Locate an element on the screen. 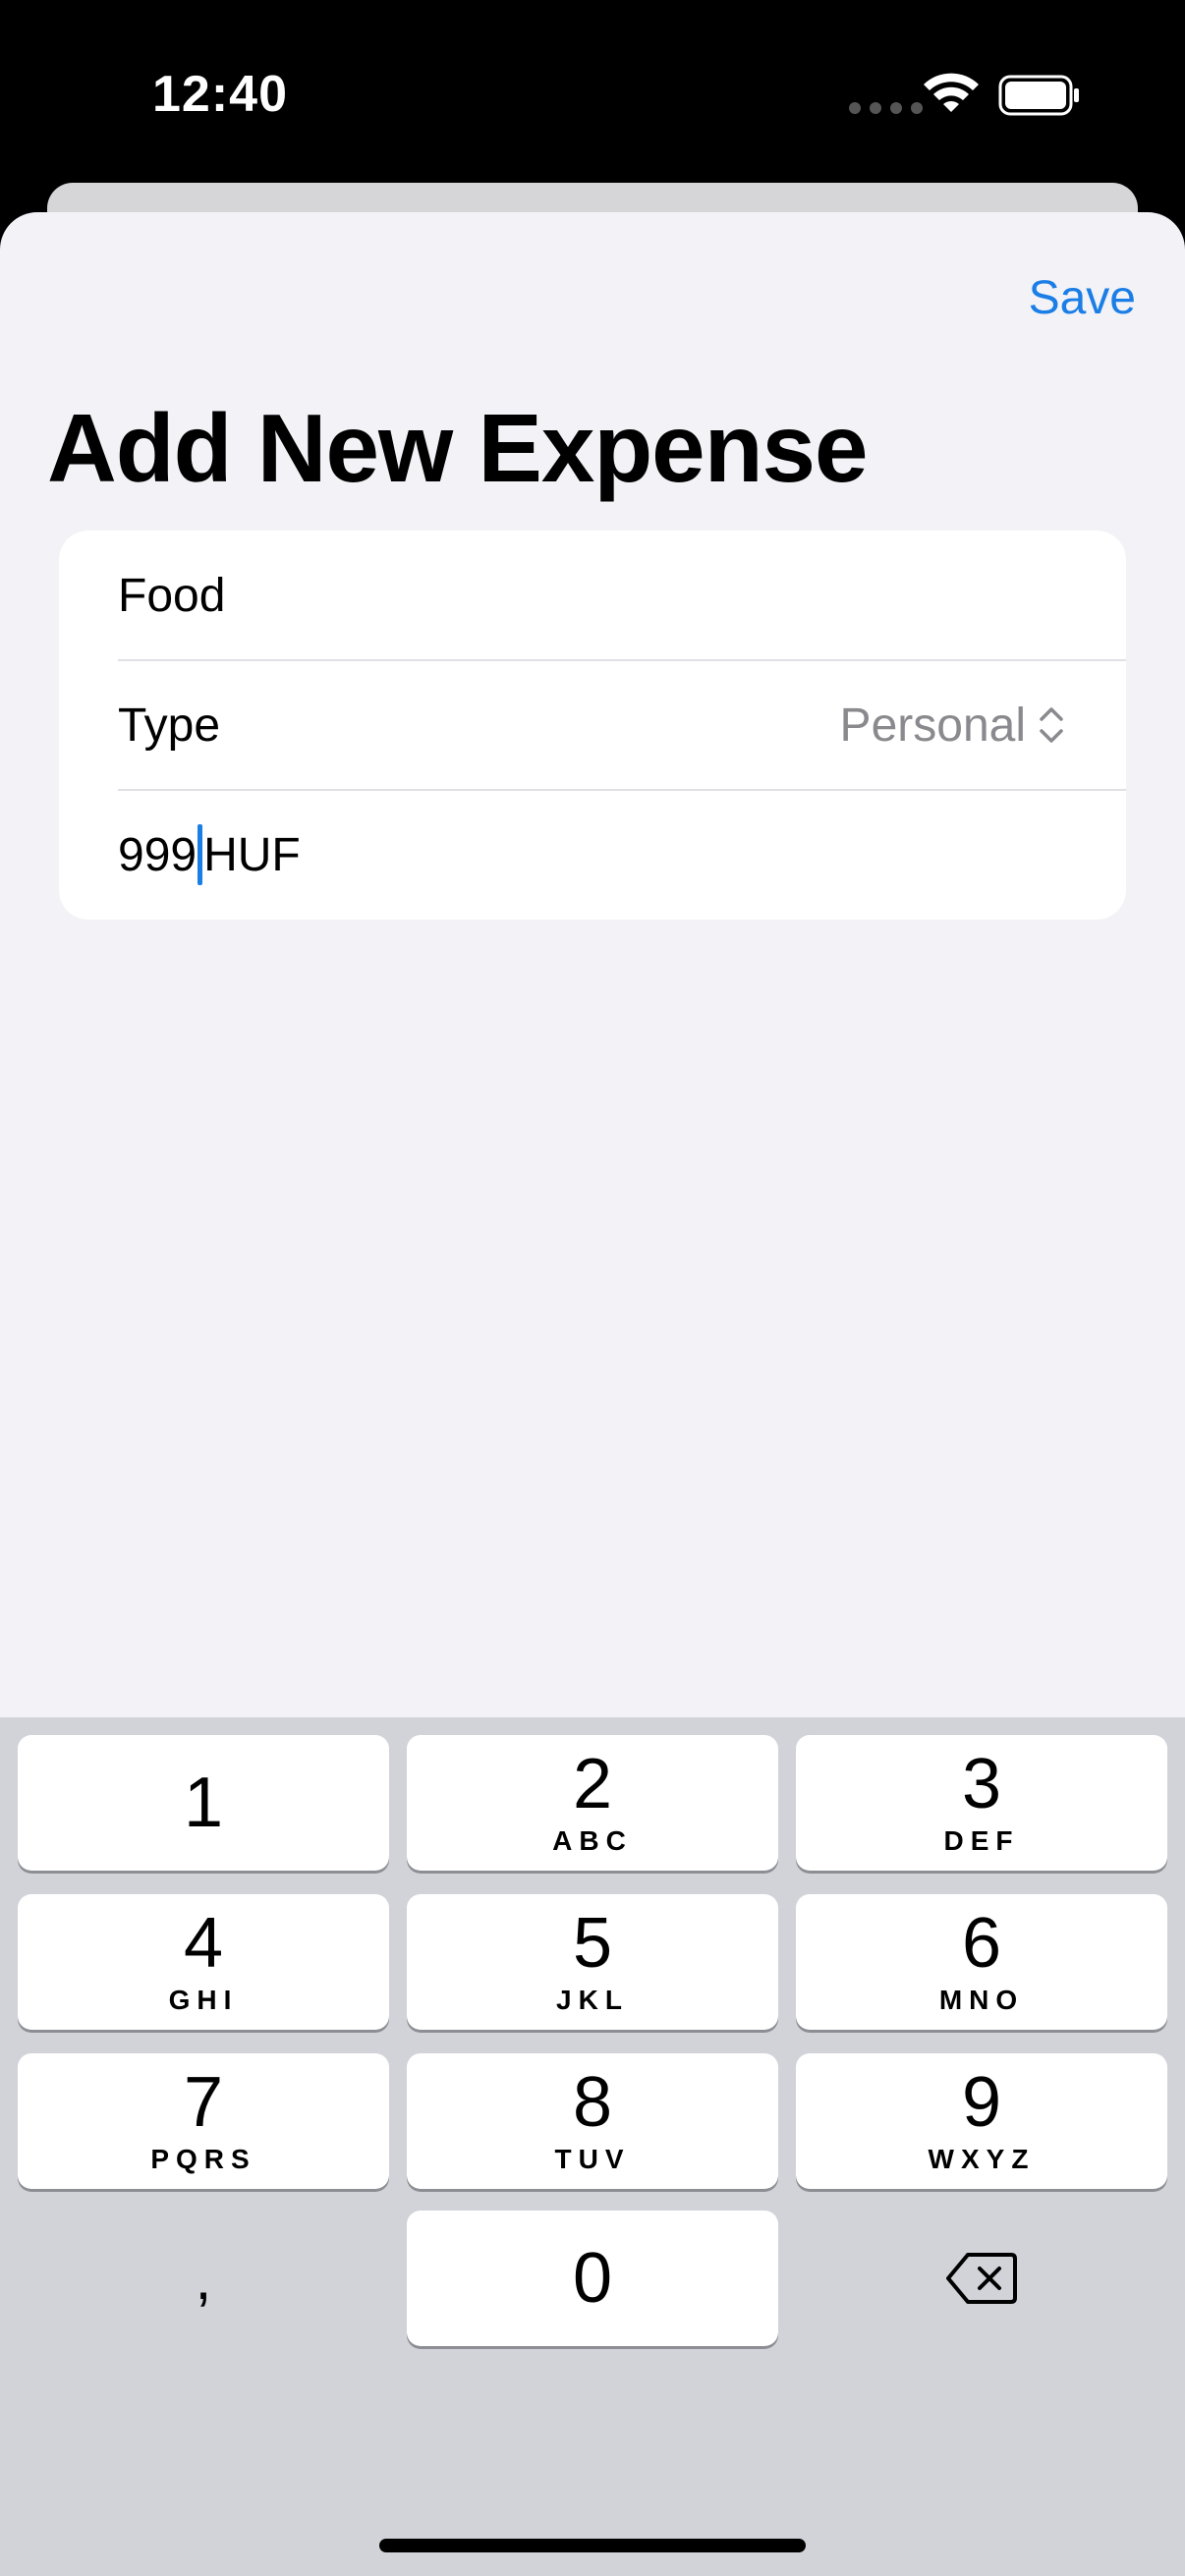 This screenshot has width=1185, height=2576. key-2: 2 ABC is located at coordinates (592, 1803).